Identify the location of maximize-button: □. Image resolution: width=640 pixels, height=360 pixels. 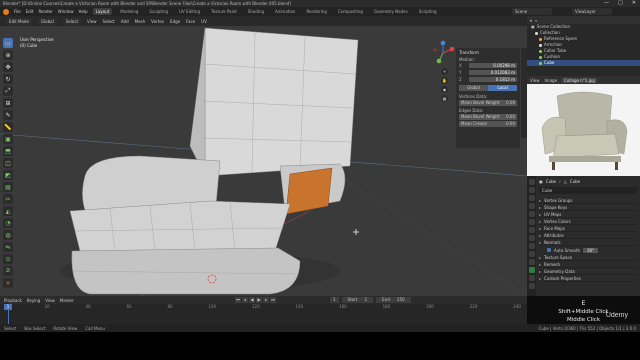
(620, 3).